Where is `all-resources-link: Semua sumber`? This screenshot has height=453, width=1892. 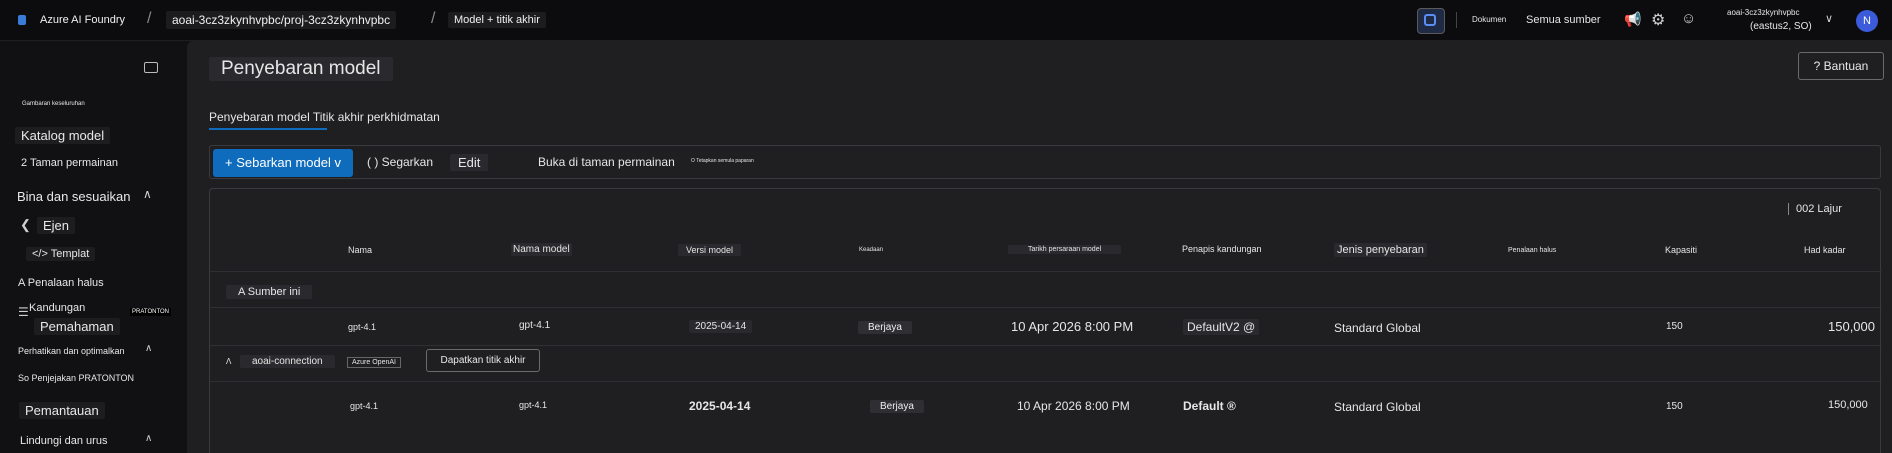
all-resources-link: Semua sumber is located at coordinates (1563, 20).